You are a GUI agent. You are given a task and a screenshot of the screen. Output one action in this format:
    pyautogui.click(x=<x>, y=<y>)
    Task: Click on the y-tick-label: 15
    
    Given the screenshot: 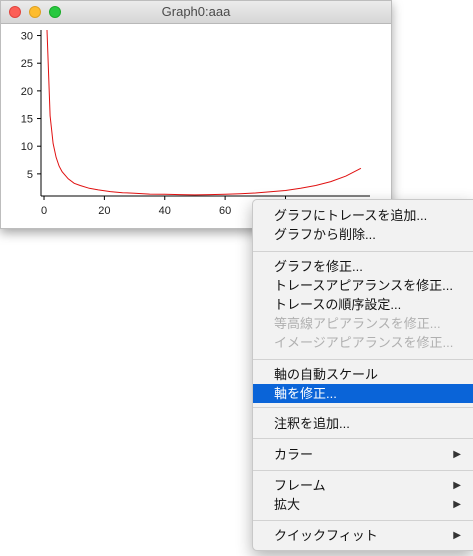 What is the action you would take?
    pyautogui.click(x=27, y=120)
    